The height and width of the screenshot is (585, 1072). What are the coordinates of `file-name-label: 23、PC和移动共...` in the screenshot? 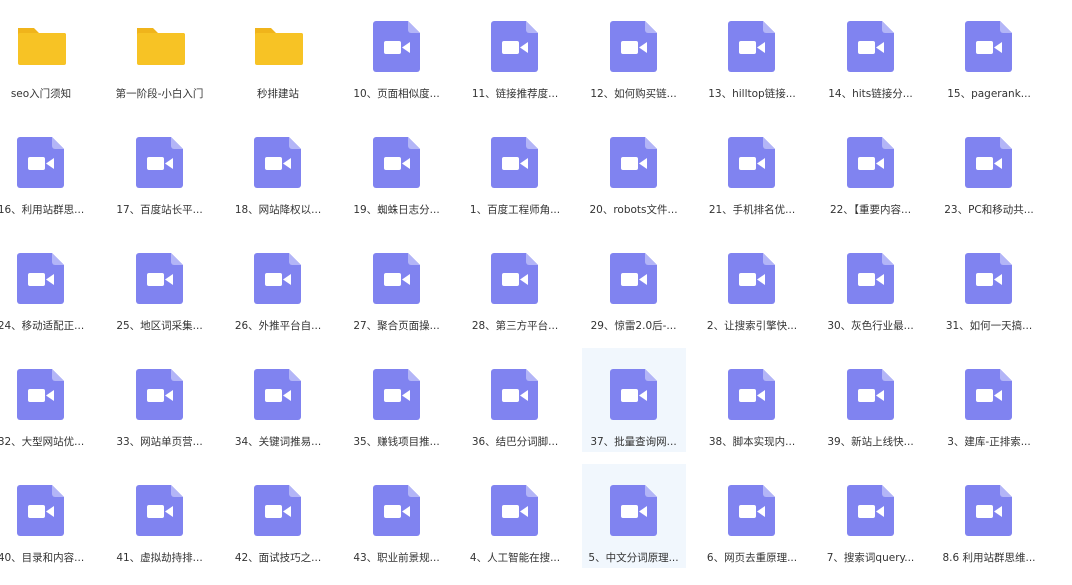 It's located at (989, 210).